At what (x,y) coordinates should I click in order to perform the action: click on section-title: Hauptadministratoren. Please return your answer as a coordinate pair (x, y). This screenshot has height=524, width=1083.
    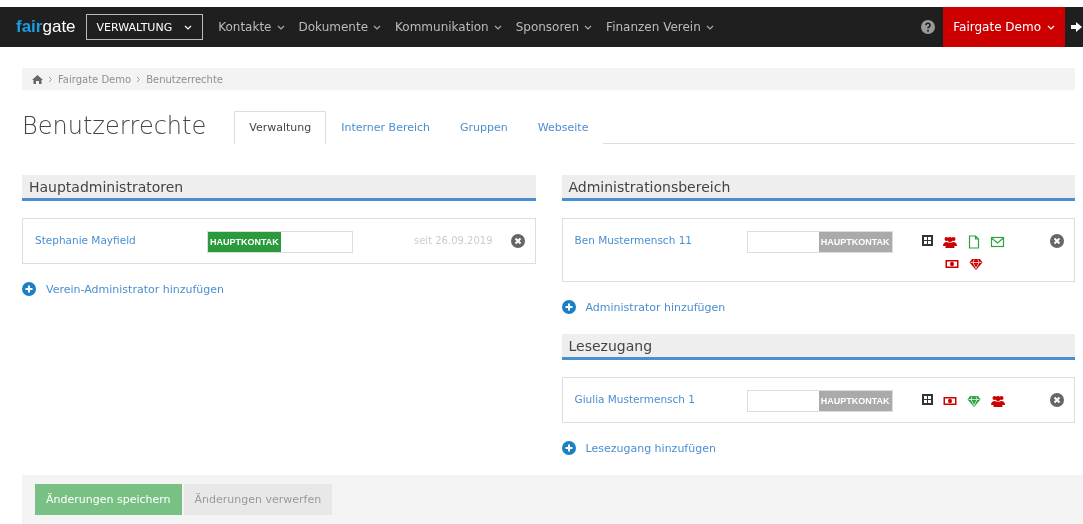
    Looking at the image, I should click on (279, 188).